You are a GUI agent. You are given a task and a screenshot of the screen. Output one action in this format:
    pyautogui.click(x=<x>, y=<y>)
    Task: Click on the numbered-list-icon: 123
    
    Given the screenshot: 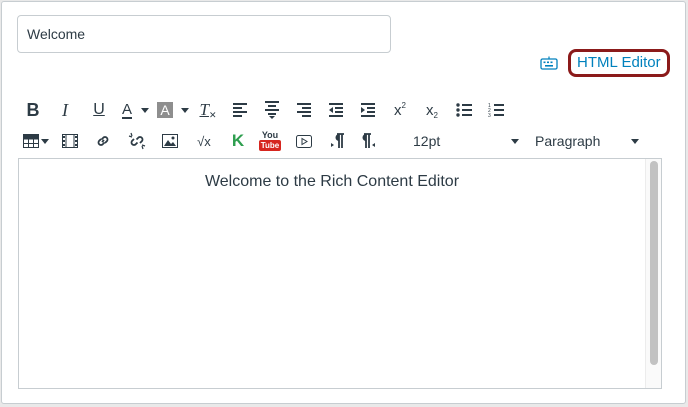 What is the action you would take?
    pyautogui.click(x=496, y=110)
    